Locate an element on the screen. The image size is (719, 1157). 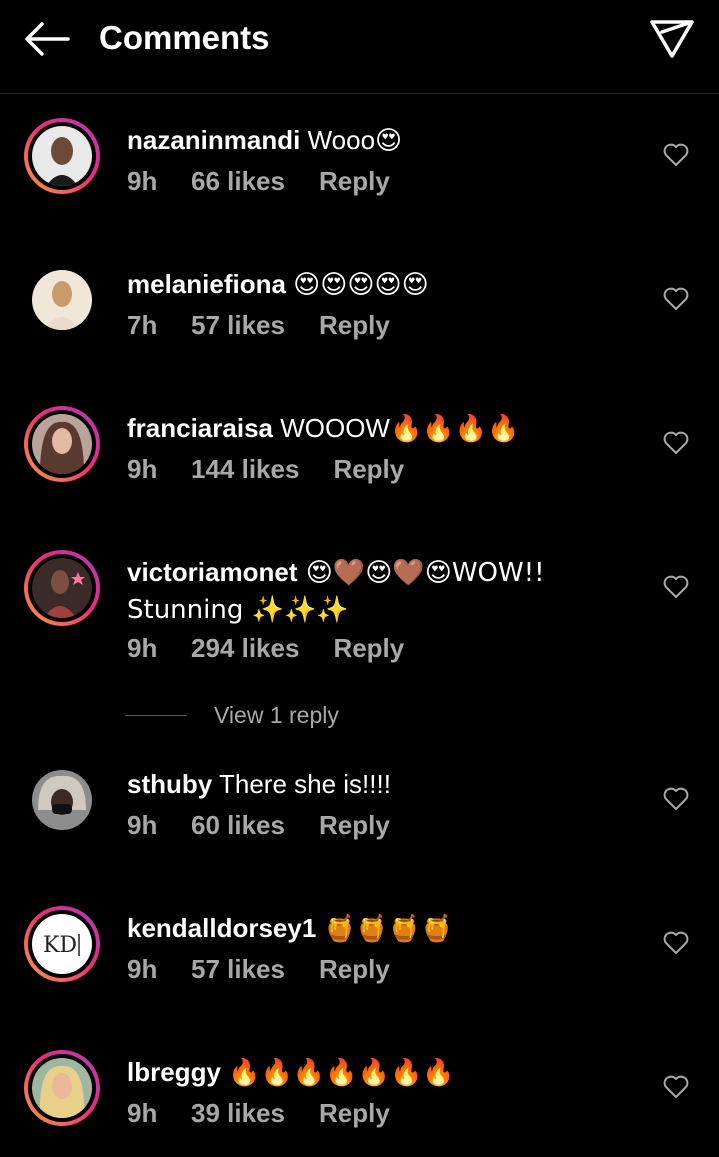
comment-text: sthuby There she is!!!! is located at coordinates (362, 784).